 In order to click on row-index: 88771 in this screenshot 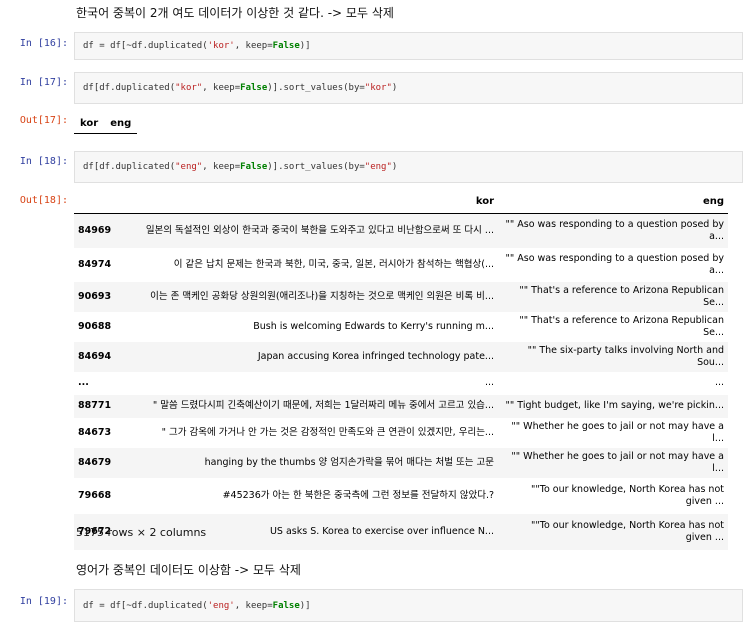, I will do `click(95, 405)`.